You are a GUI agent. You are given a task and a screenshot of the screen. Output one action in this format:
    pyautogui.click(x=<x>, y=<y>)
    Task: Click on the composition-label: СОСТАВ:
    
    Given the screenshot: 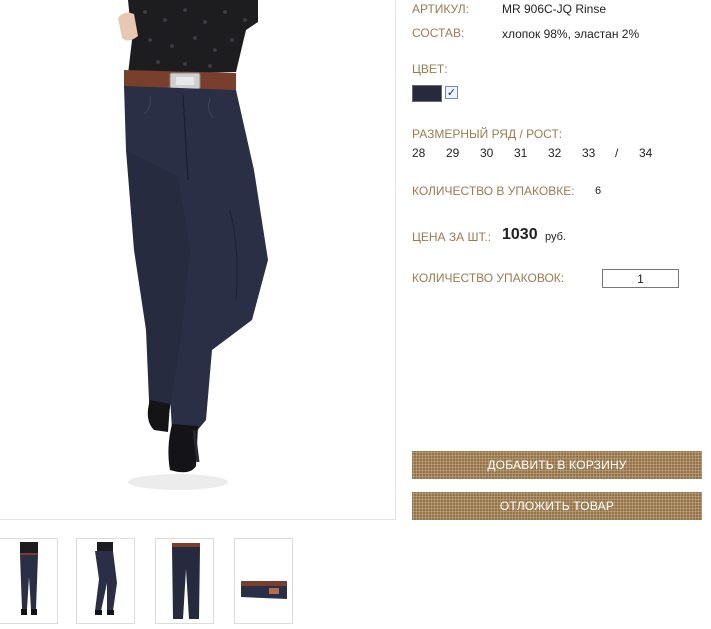 What is the action you would take?
    pyautogui.click(x=438, y=33)
    